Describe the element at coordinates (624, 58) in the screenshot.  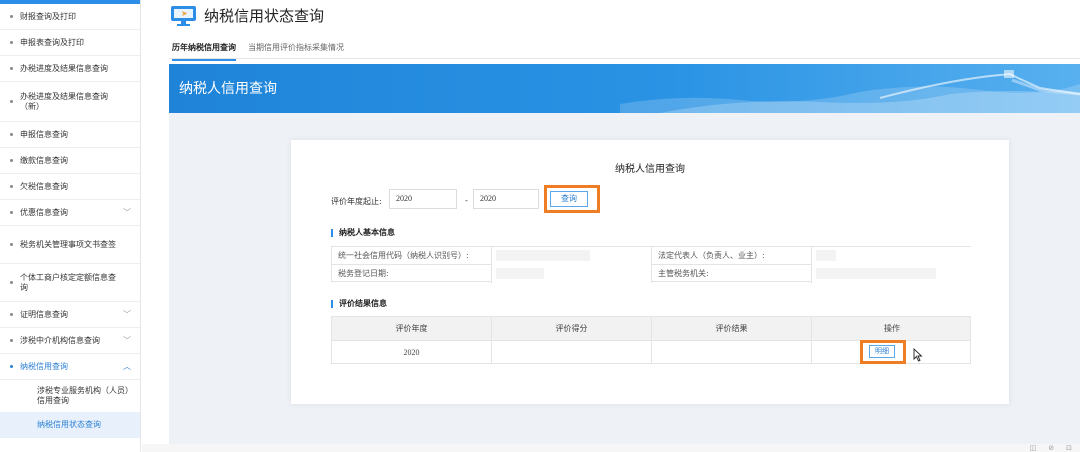
I see `tabs-divider` at that location.